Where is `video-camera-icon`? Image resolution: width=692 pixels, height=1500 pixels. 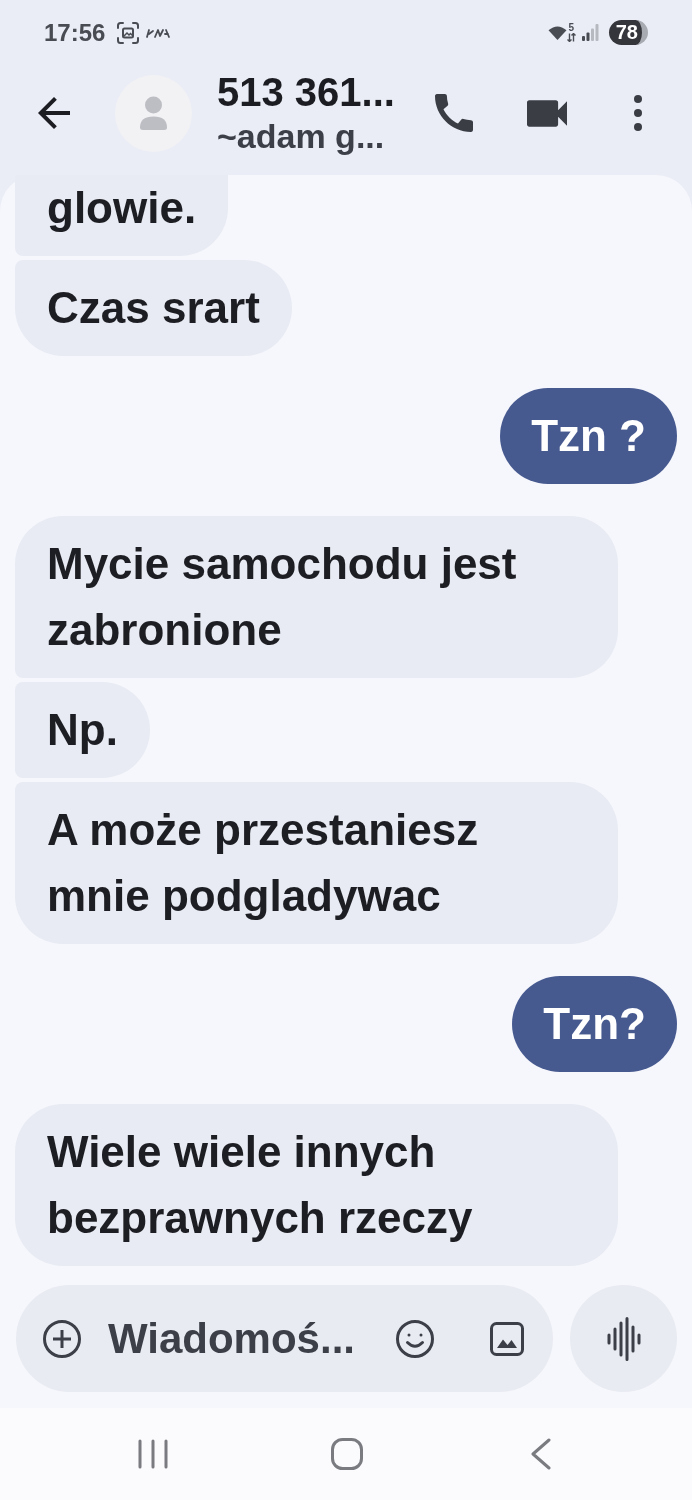 video-camera-icon is located at coordinates (547, 113).